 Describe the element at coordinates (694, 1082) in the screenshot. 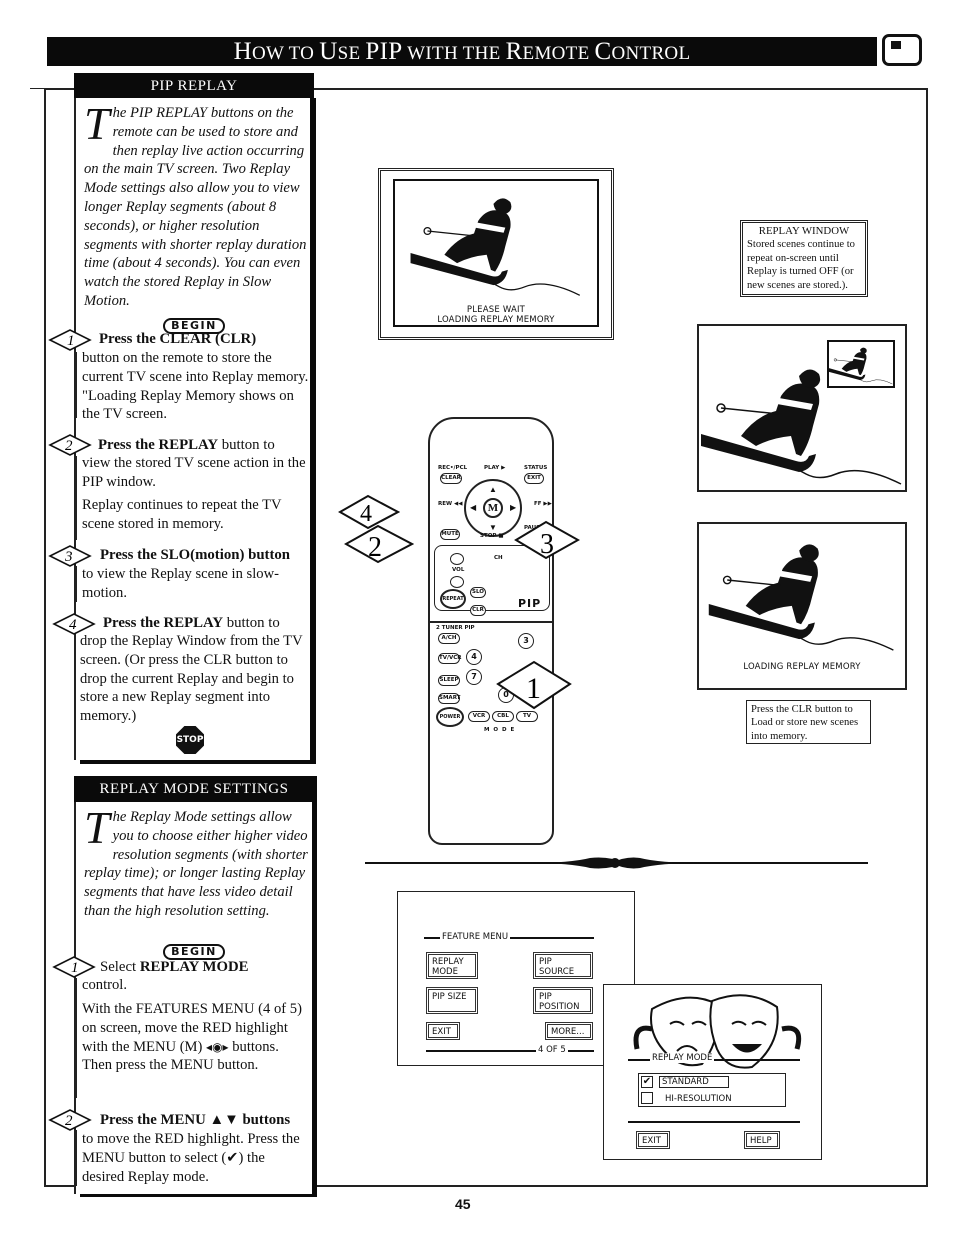

I see `option-standard: STANDARD` at that location.